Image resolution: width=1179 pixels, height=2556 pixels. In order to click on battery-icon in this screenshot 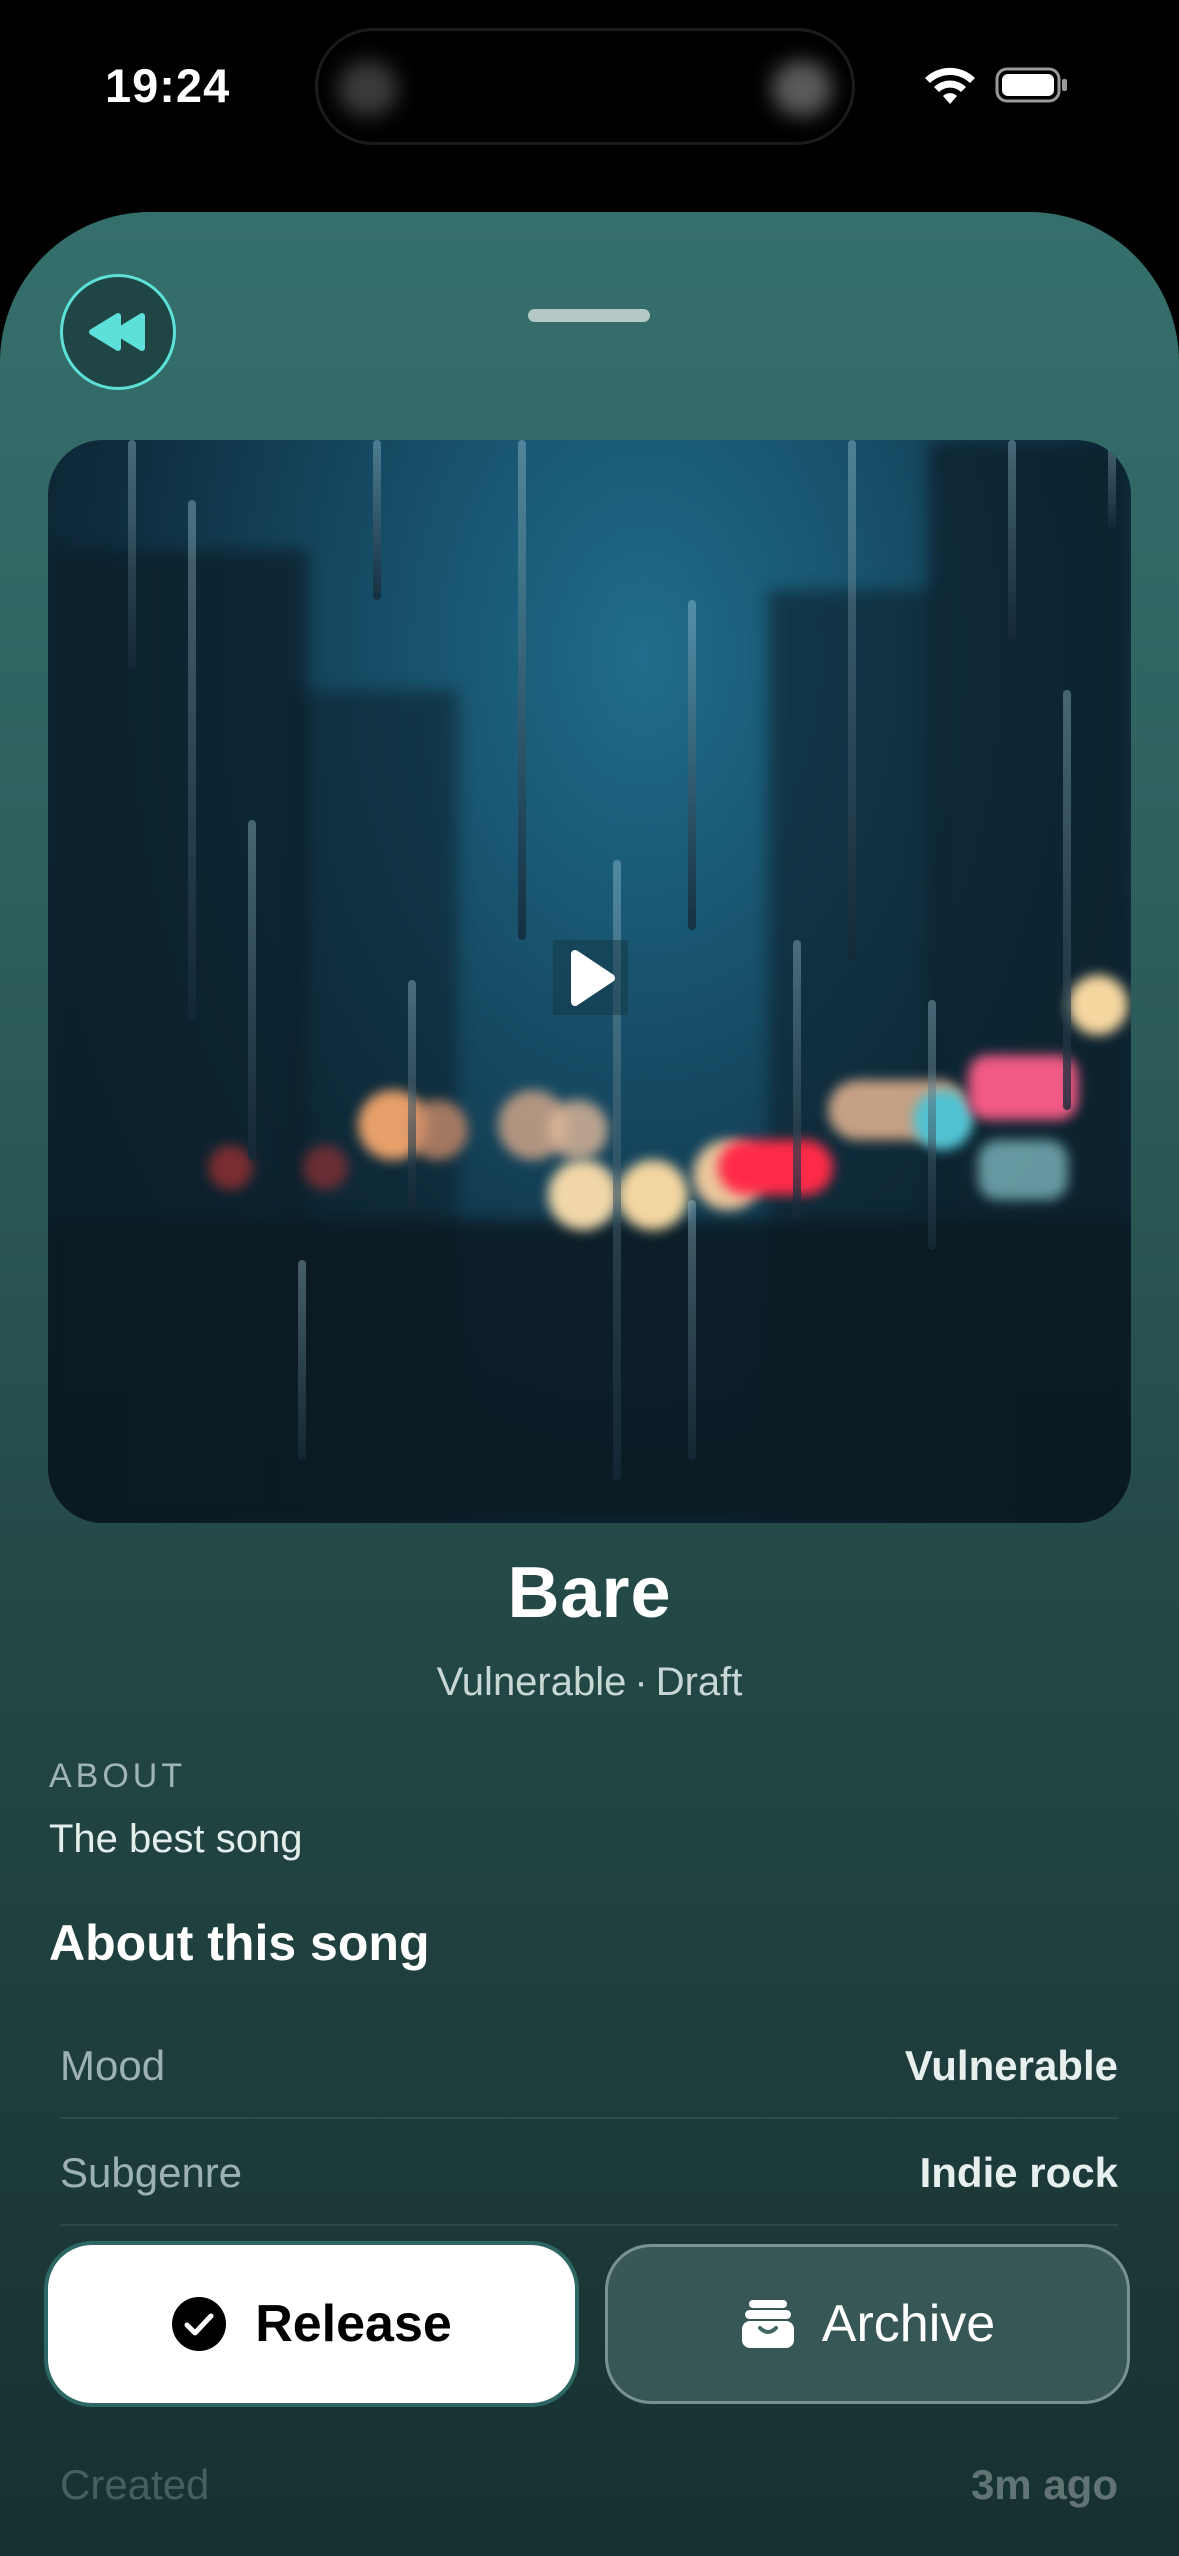, I will do `click(1031, 85)`.